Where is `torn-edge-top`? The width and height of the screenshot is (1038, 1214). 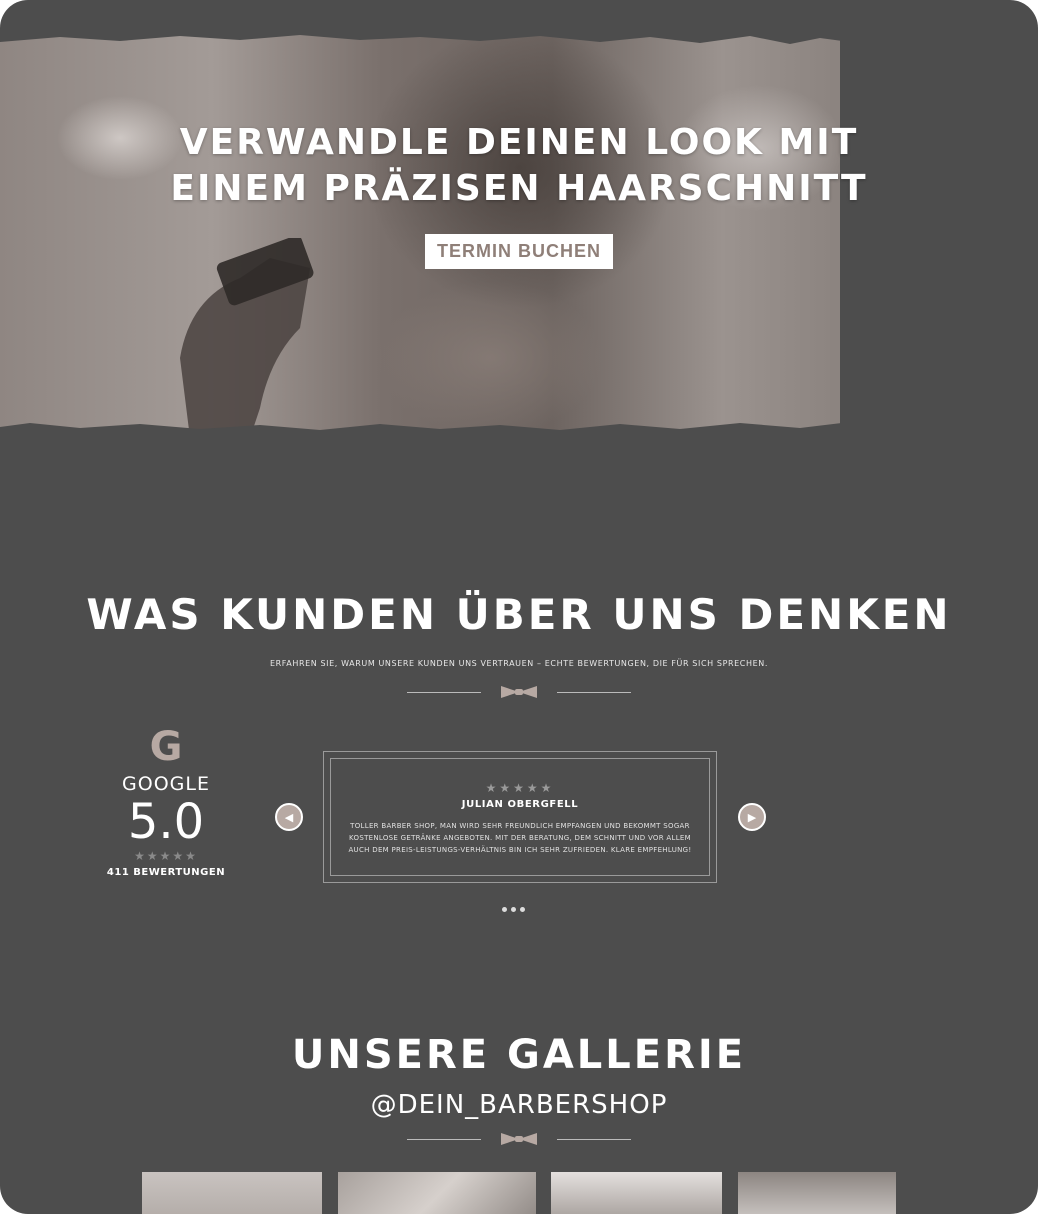 torn-edge-top is located at coordinates (425, 36).